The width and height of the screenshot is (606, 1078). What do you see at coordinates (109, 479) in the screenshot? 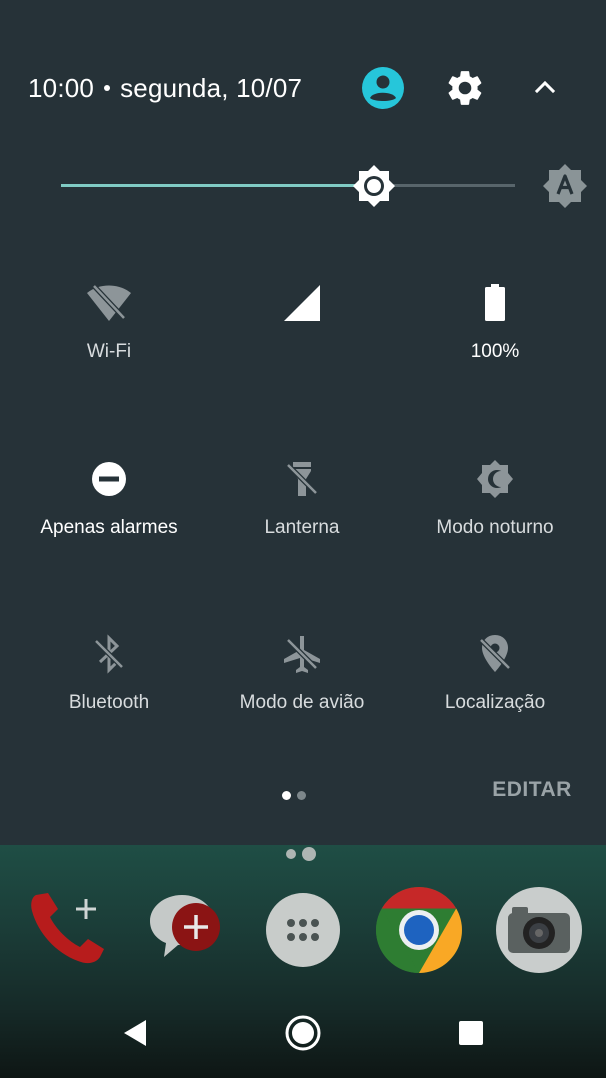
I see `do-not-disturb-icon` at bounding box center [109, 479].